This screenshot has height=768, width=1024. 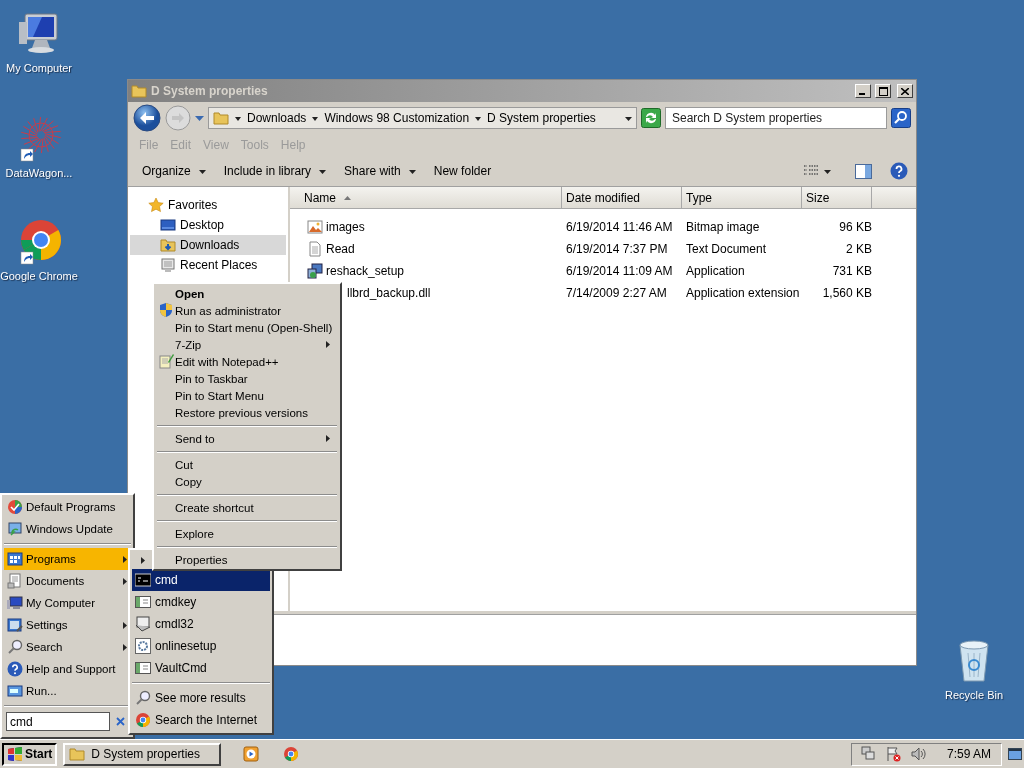 I want to click on type-cell-text: Application, so click(x=715, y=271).